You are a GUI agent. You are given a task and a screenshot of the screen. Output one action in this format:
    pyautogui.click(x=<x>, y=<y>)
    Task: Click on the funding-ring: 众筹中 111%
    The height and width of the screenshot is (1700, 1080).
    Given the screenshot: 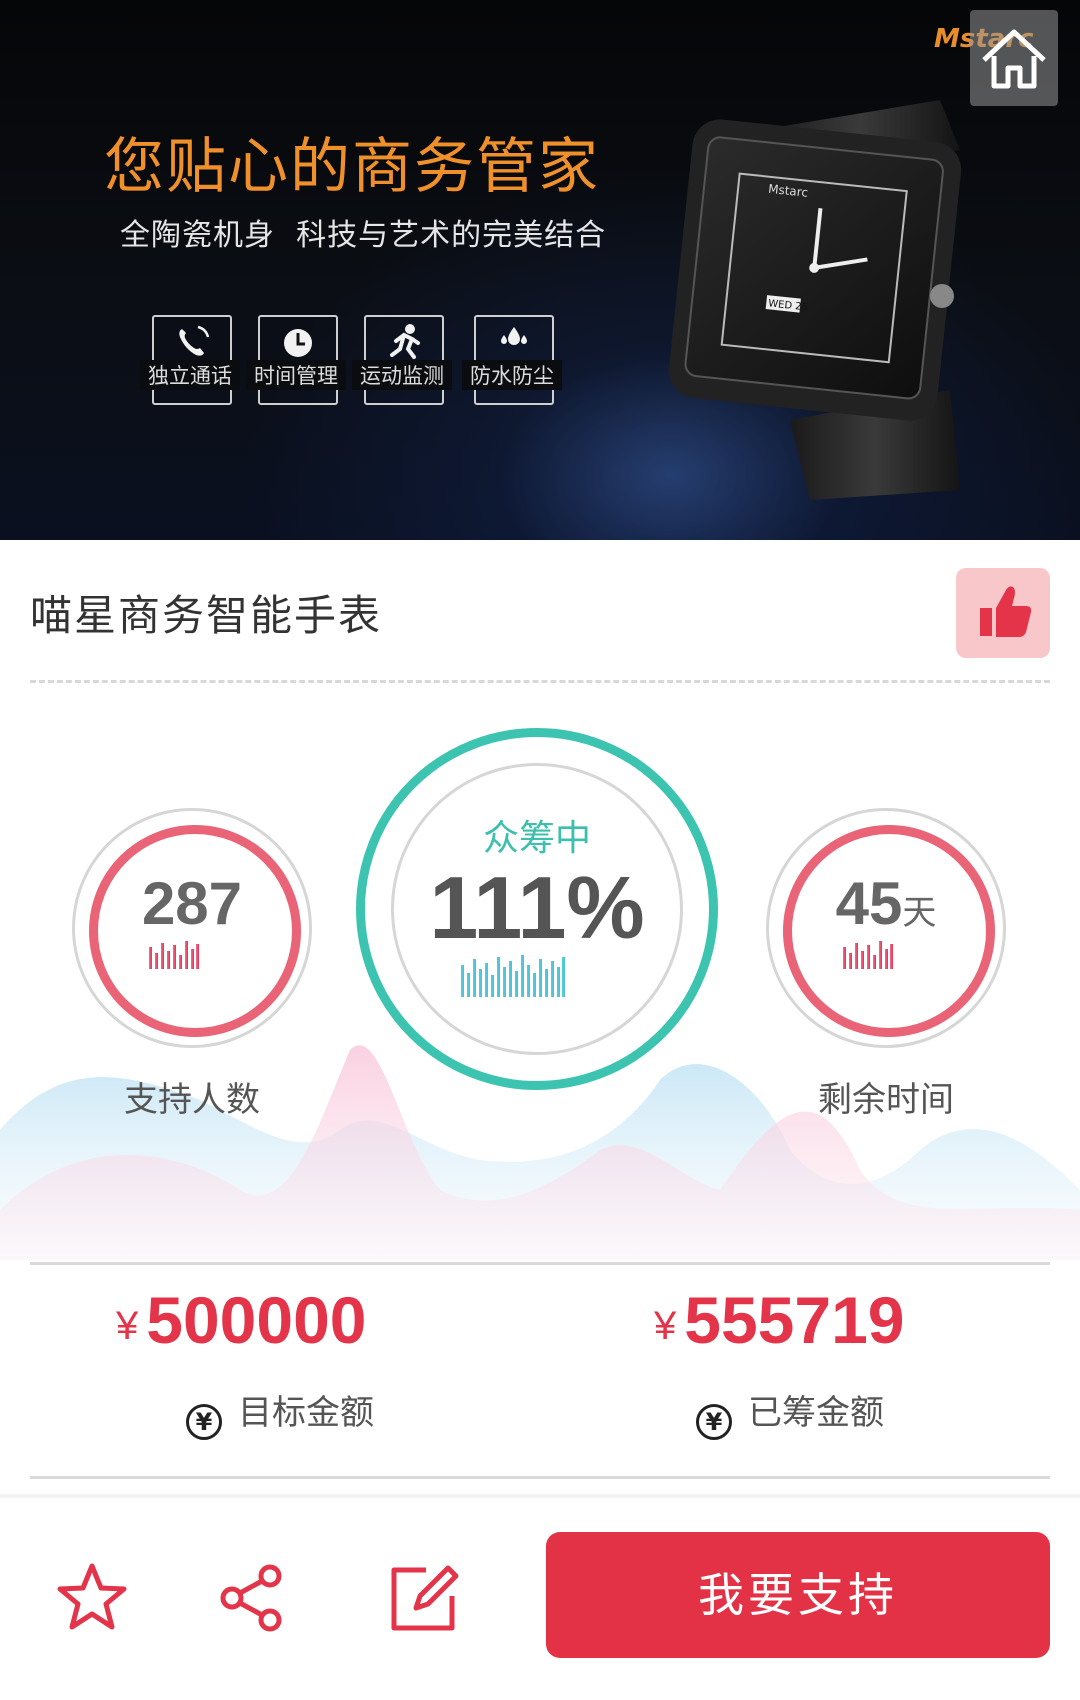 What is the action you would take?
    pyautogui.click(x=537, y=909)
    